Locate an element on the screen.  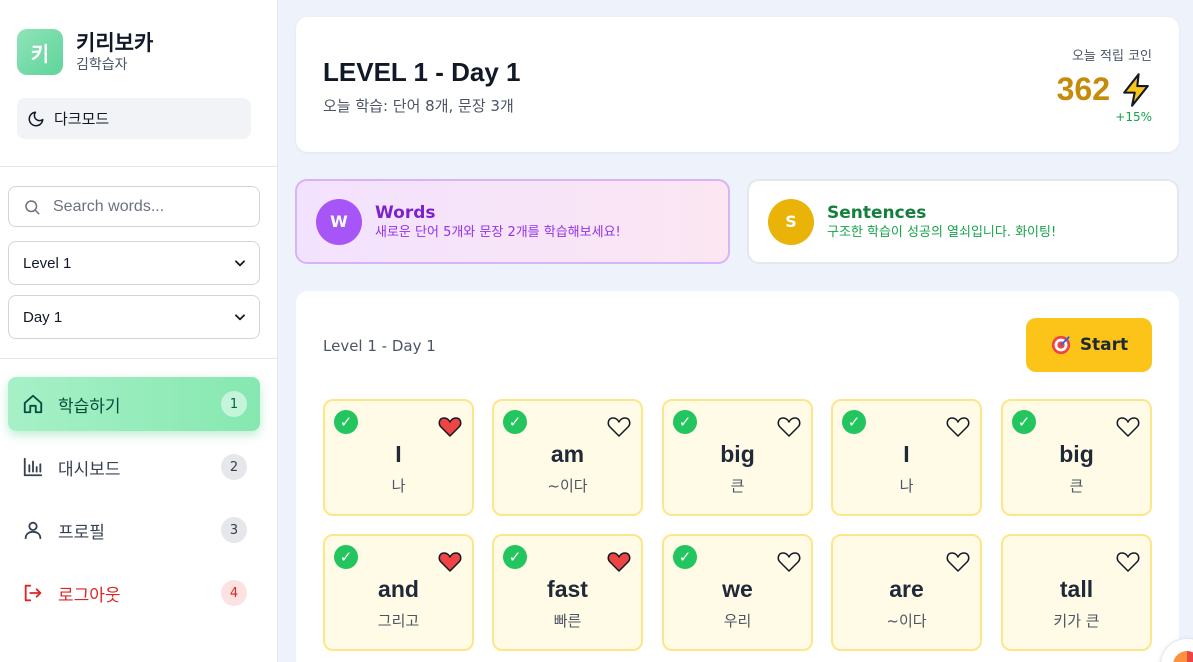
nav-label: 로그아웃 is located at coordinates (89, 595).